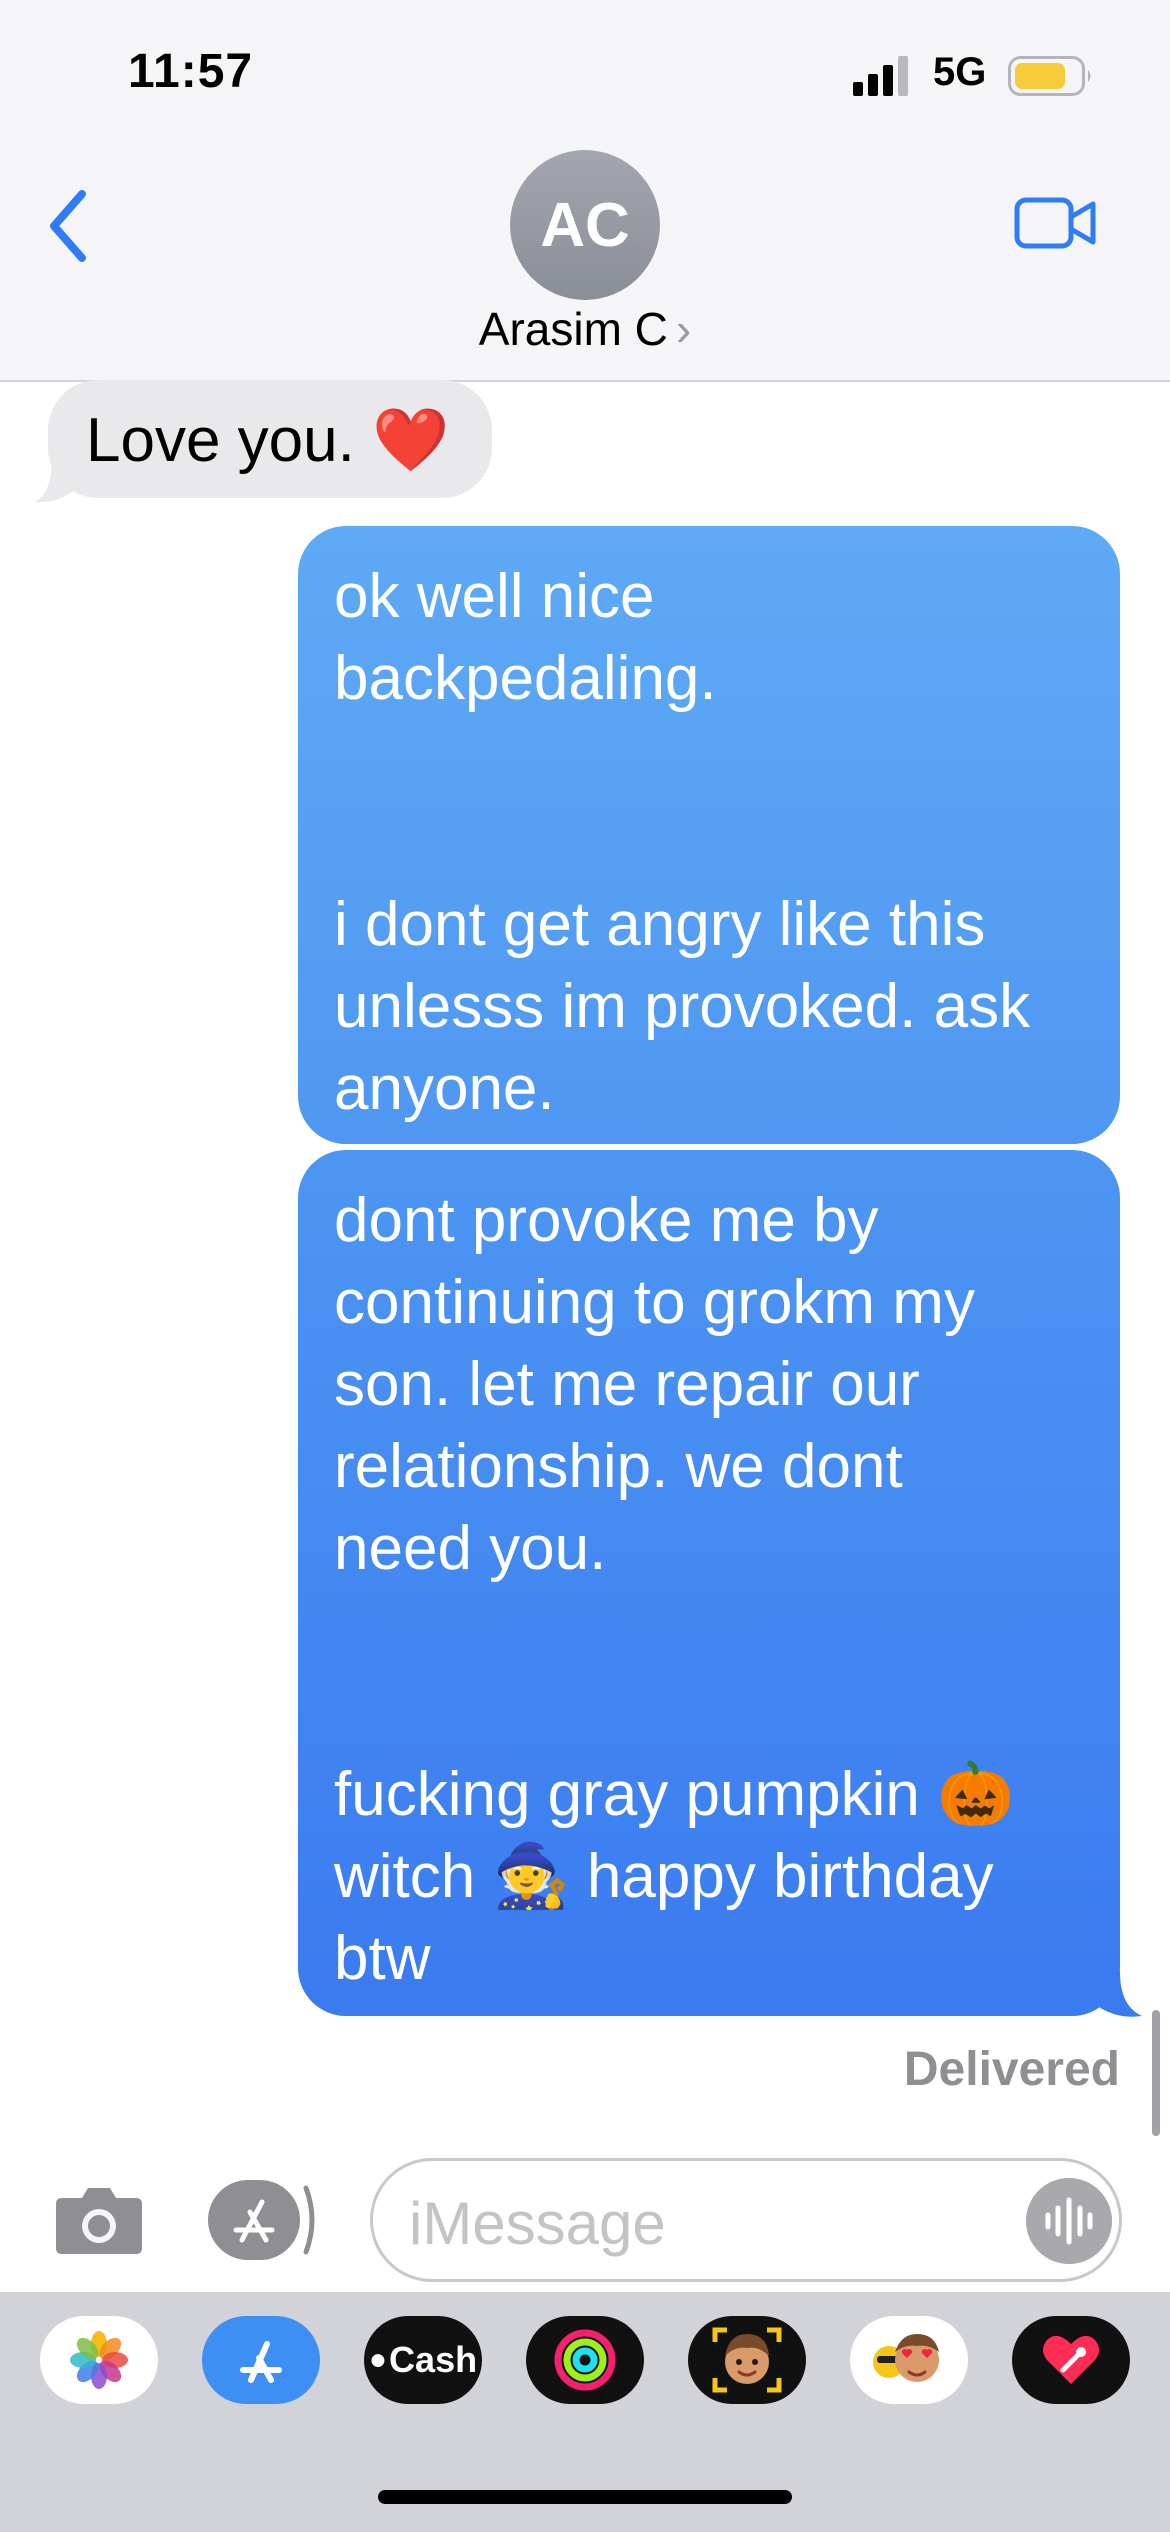 The image size is (1170, 2532). I want to click on network-type: 5G, so click(960, 72).